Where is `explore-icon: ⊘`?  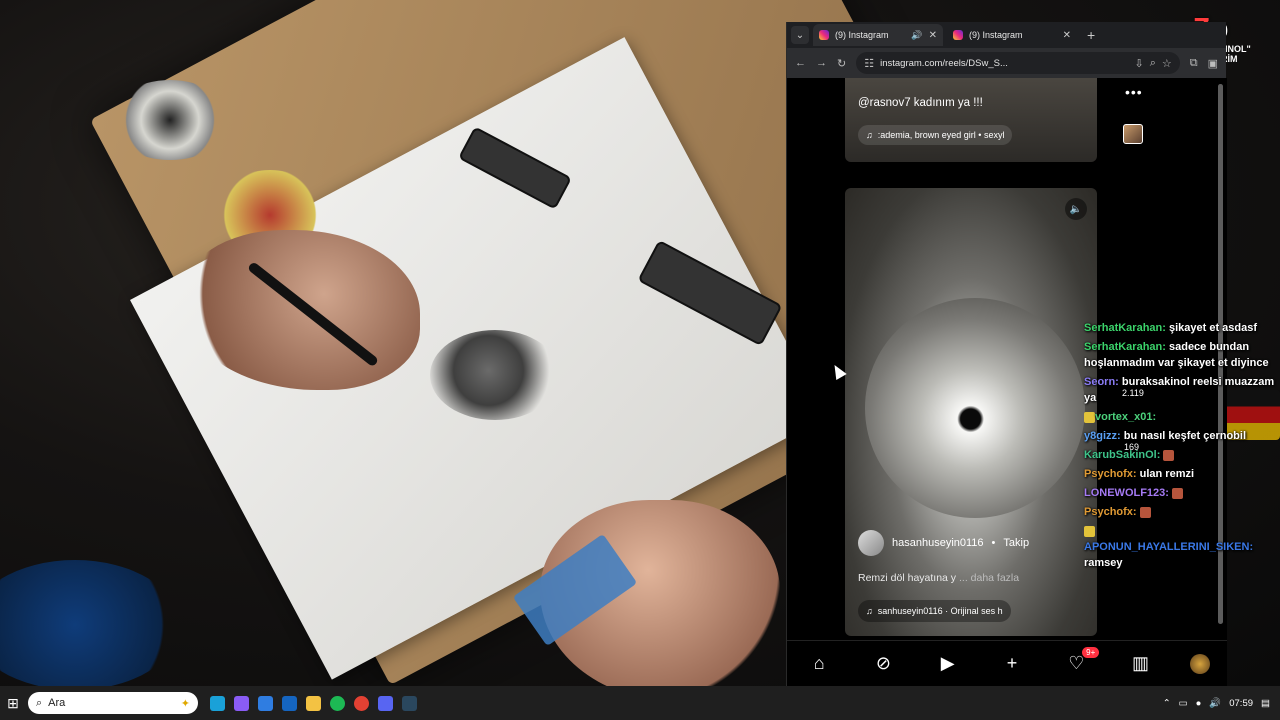 explore-icon: ⊘ is located at coordinates (883, 663).